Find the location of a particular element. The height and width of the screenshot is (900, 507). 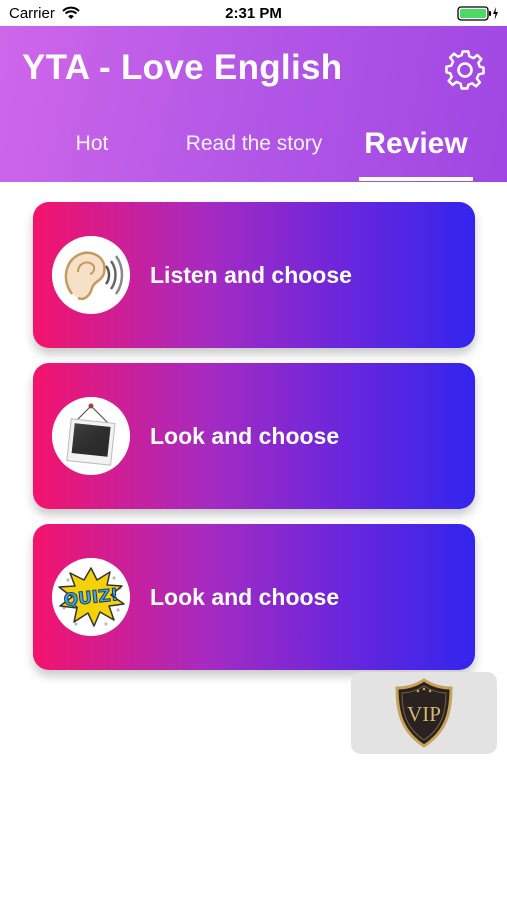

status-bar: Carrier 2:31 PM is located at coordinates (253, 13).